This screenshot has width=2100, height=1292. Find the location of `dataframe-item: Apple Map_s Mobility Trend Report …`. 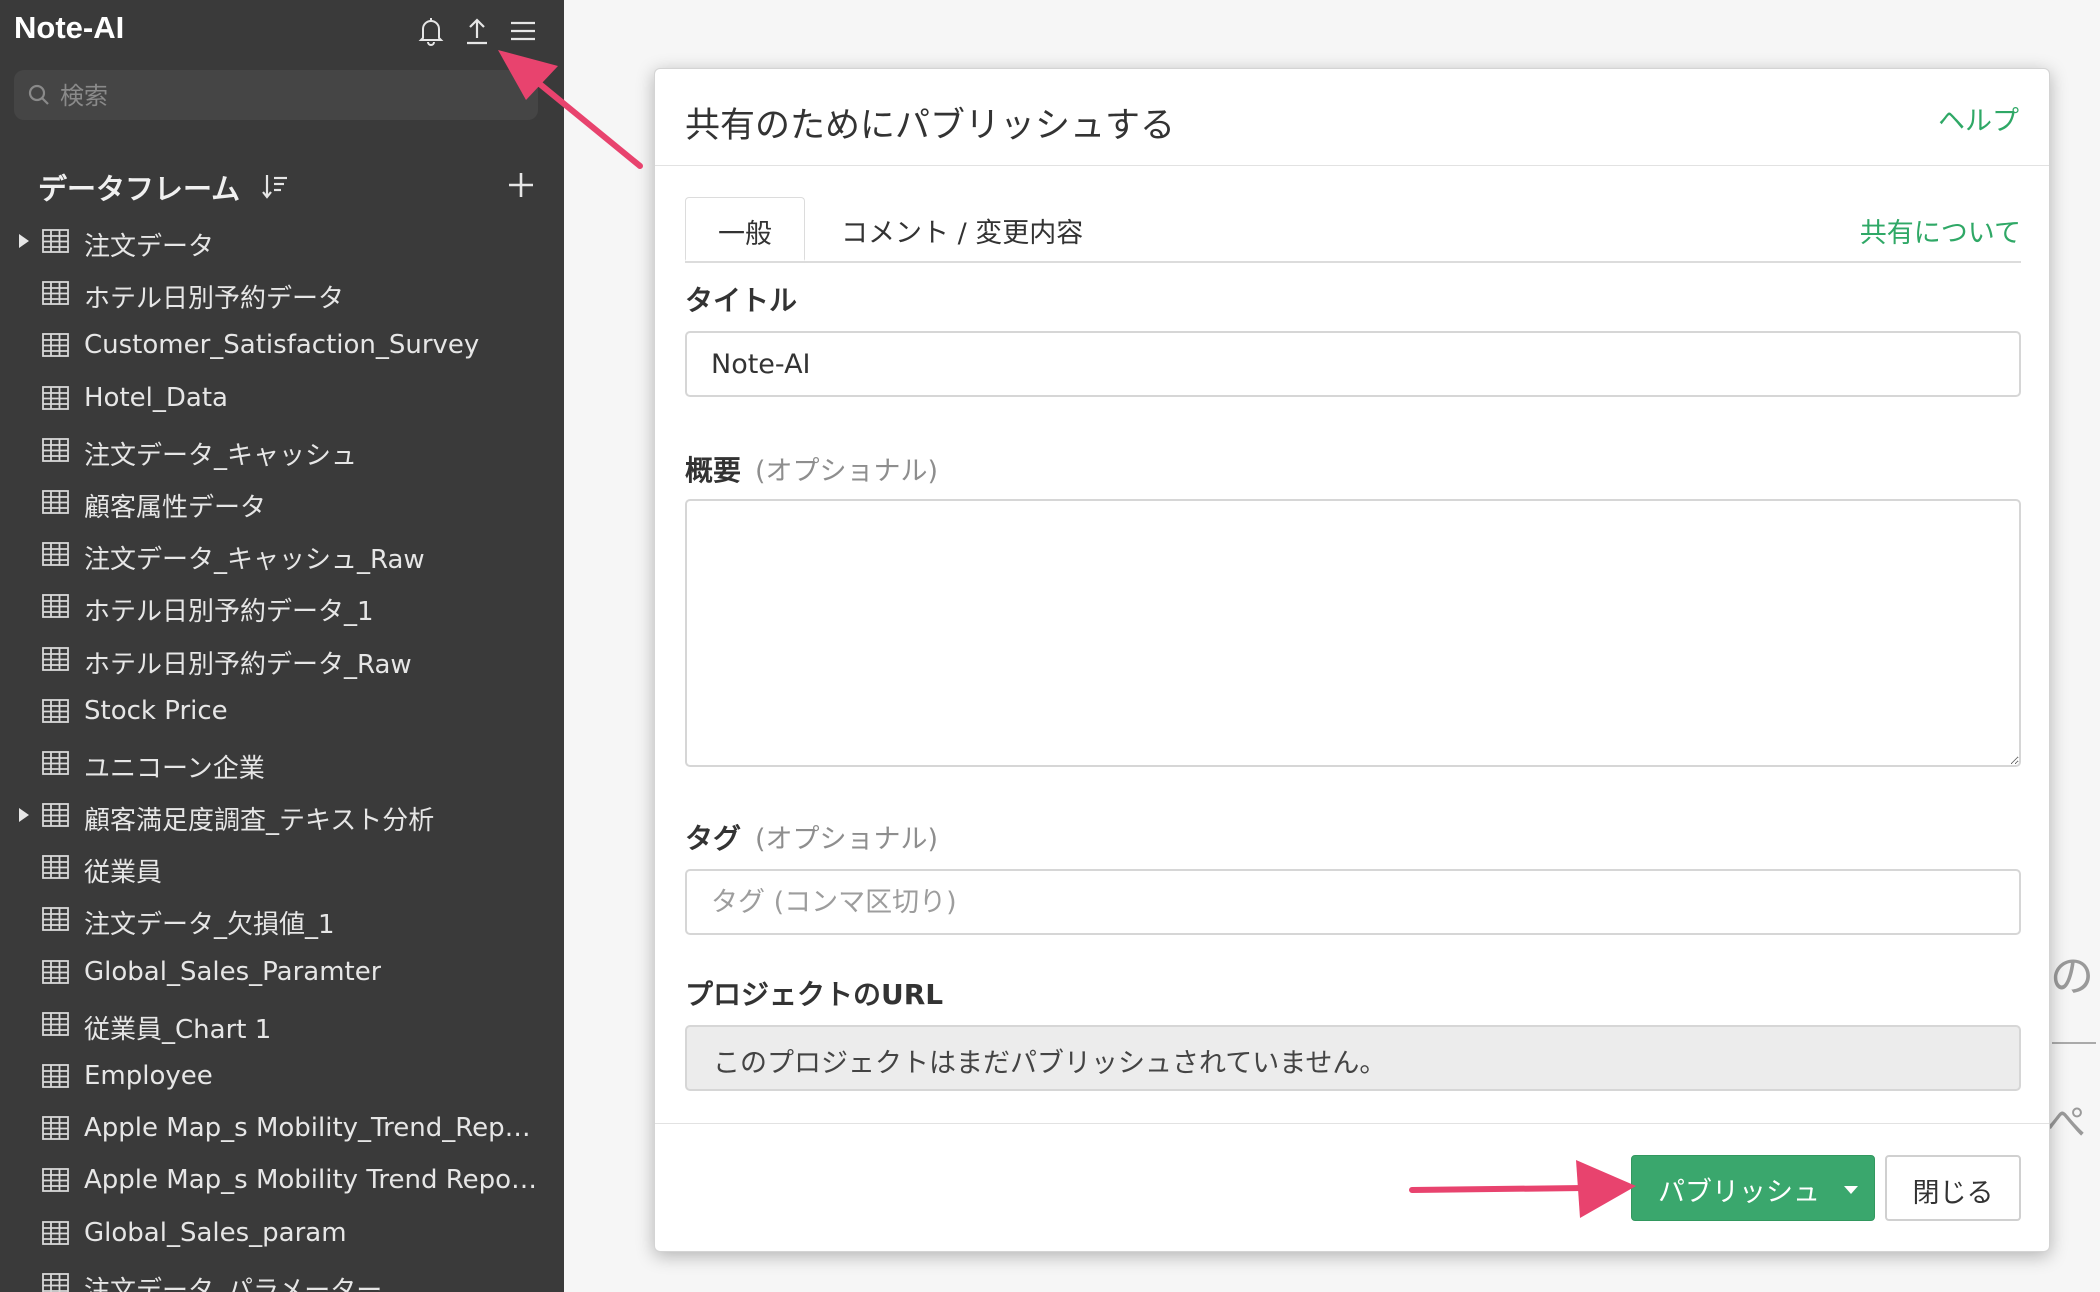

dataframe-item: Apple Map_s Mobility Trend Report … is located at coordinates (282, 1181).